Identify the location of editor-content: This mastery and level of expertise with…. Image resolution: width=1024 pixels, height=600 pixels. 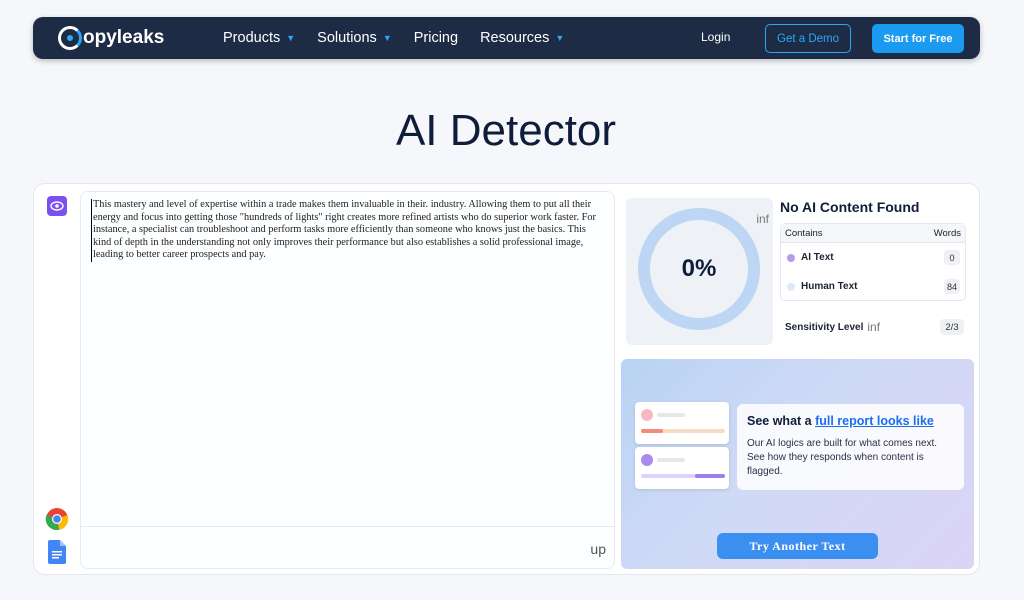
(347, 230).